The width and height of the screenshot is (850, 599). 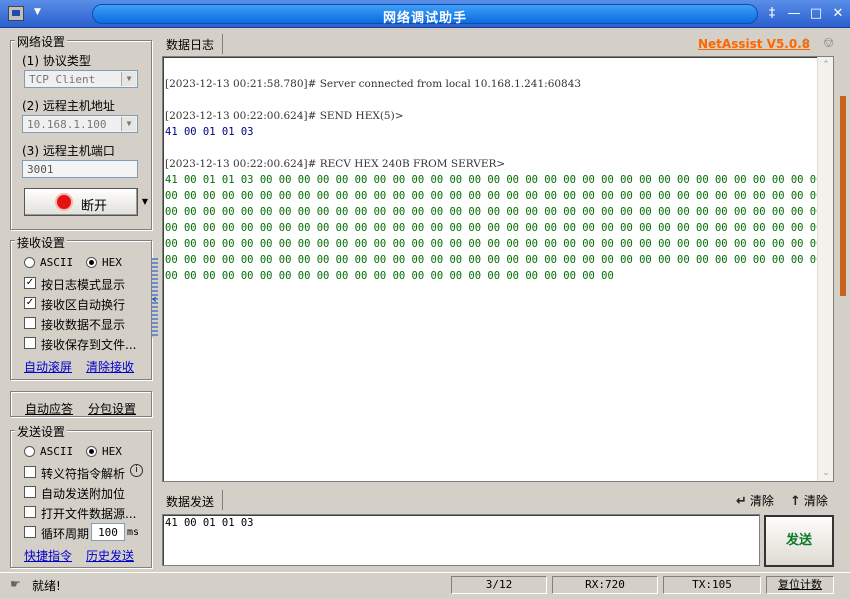 I want to click on send-history-link: 历史发送, so click(x=110, y=555).